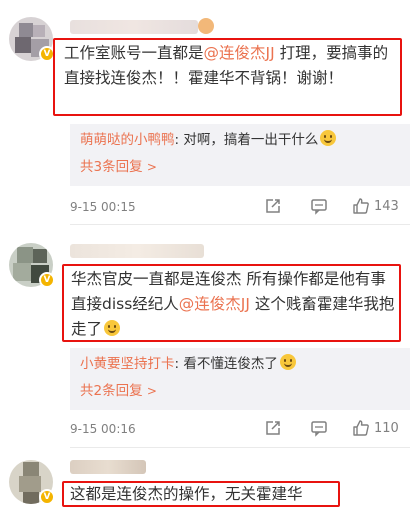 The height and width of the screenshot is (519, 410). Describe the element at coordinates (208, 140) in the screenshot. I see `reply-item: 萌萌哒的小鸭鸭: 对啊，搞着一出干什么` at that location.